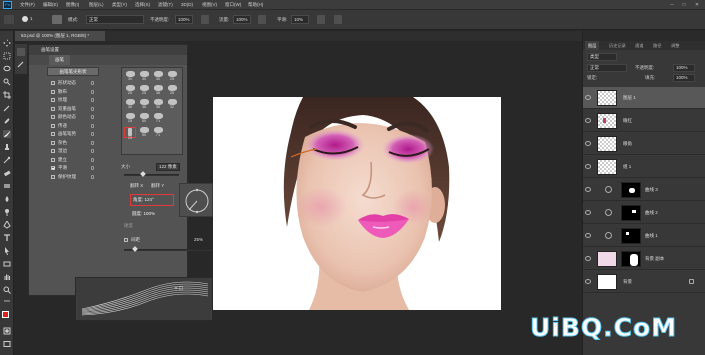 The image size is (705, 355). What do you see at coordinates (321, 19) in the screenshot?
I see `smoothing-settings-icon` at bounding box center [321, 19].